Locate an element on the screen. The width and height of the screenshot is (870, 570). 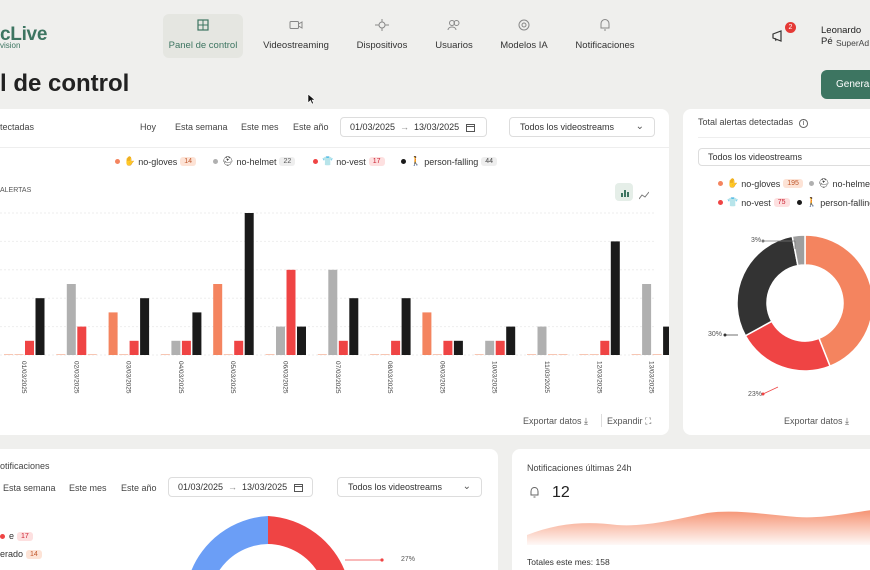
generate-button: Generar is located at coordinates (845, 84).